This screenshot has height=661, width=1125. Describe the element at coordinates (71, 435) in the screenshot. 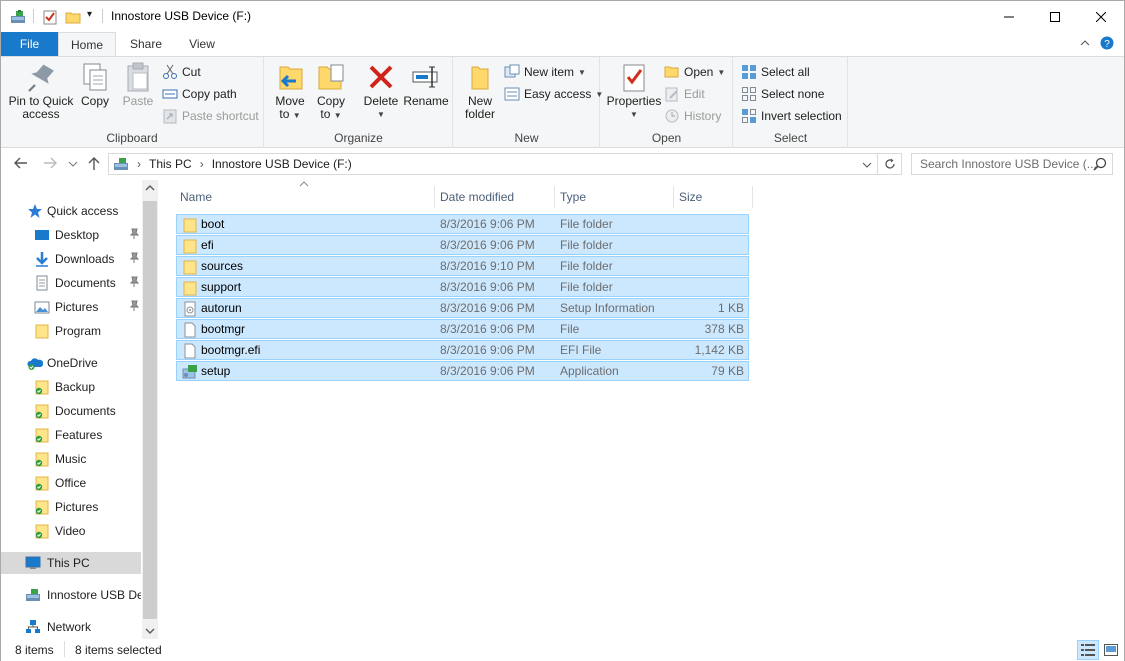

I see `nav-onedrive-features: Features` at that location.